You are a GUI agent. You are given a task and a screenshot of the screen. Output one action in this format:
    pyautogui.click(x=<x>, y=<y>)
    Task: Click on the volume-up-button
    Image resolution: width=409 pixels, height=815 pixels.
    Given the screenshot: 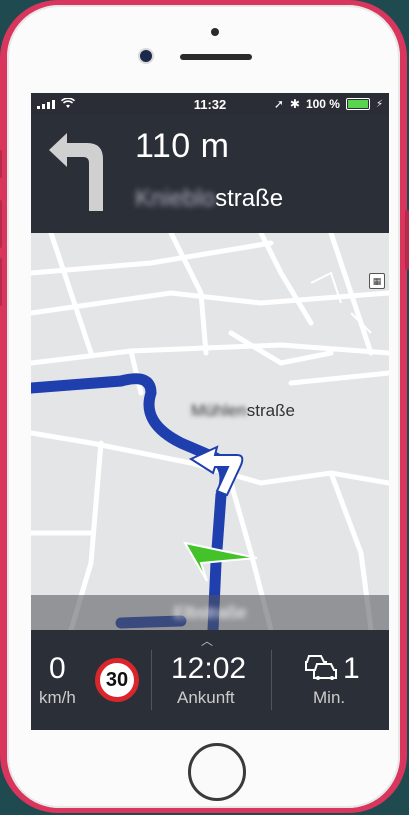 What is the action you would take?
    pyautogui.click(x=1, y=224)
    